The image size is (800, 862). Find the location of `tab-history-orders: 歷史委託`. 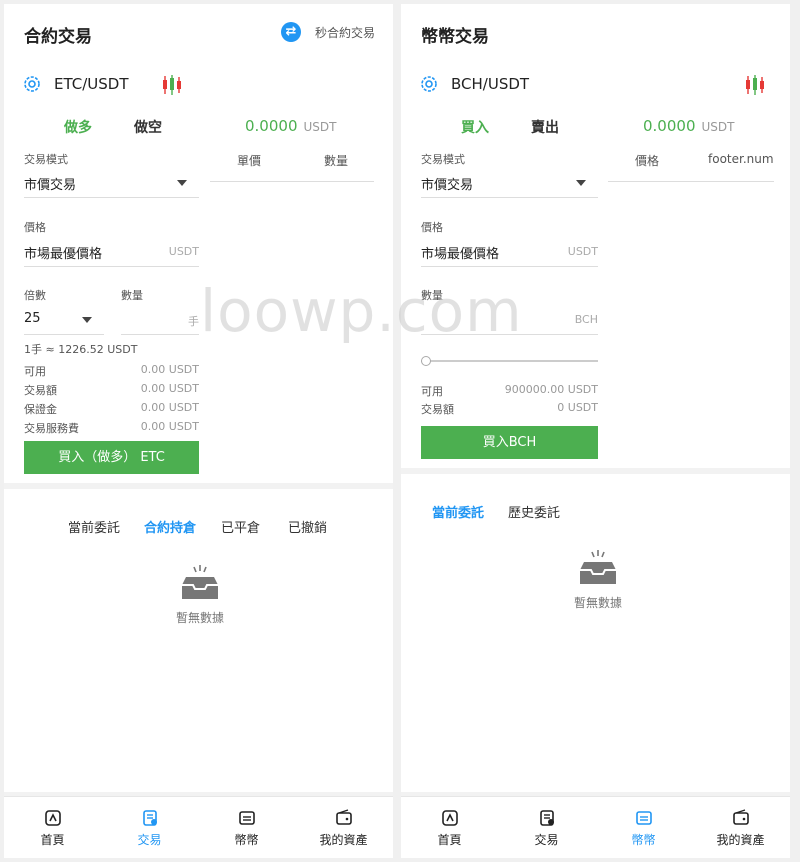

tab-history-orders: 歷史委託 is located at coordinates (534, 511).